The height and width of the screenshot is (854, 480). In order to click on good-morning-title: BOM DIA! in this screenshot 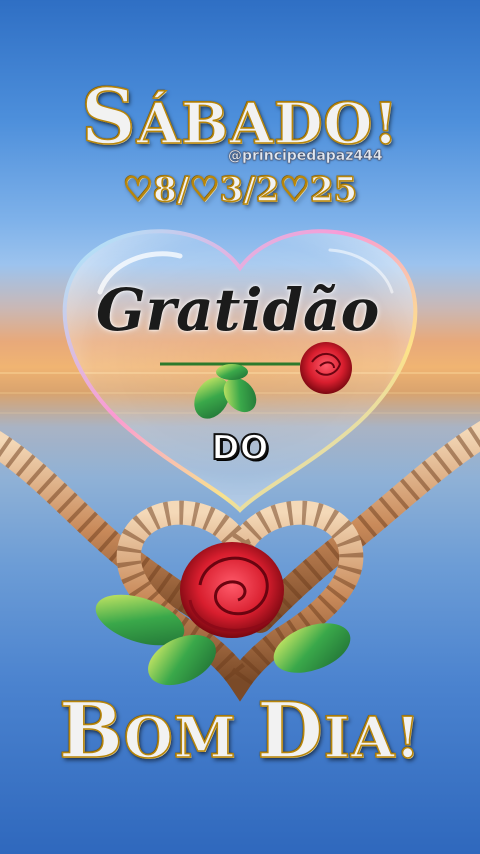, I will do `click(240, 730)`.